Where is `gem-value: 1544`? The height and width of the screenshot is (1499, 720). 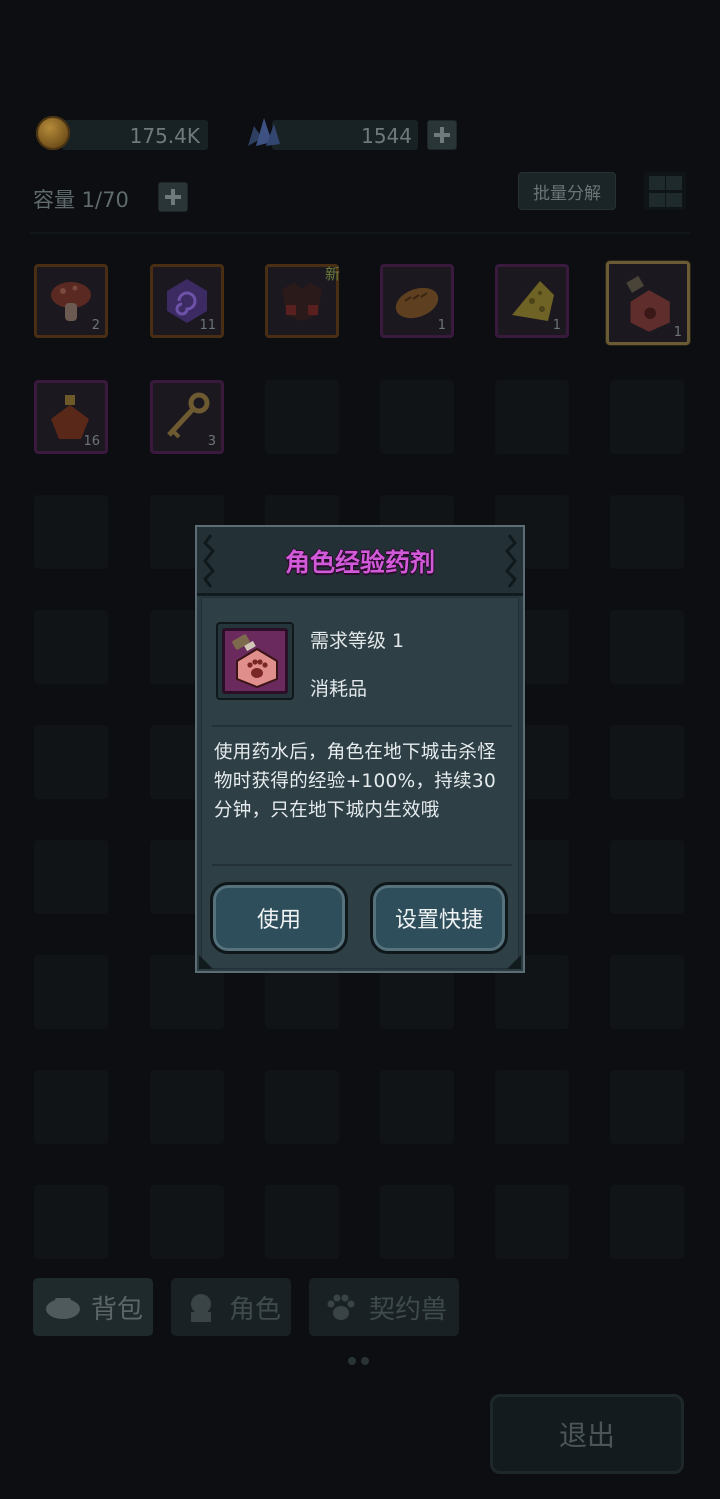
gem-value: 1544 is located at coordinates (386, 136).